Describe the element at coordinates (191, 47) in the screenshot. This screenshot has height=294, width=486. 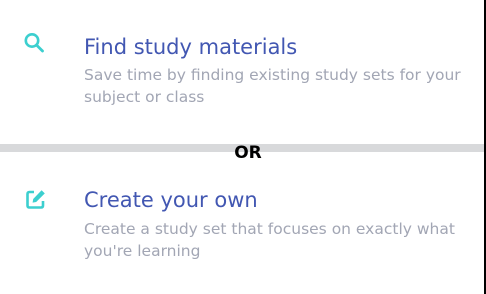
I see `find-study-materials-title: Find study materials` at that location.